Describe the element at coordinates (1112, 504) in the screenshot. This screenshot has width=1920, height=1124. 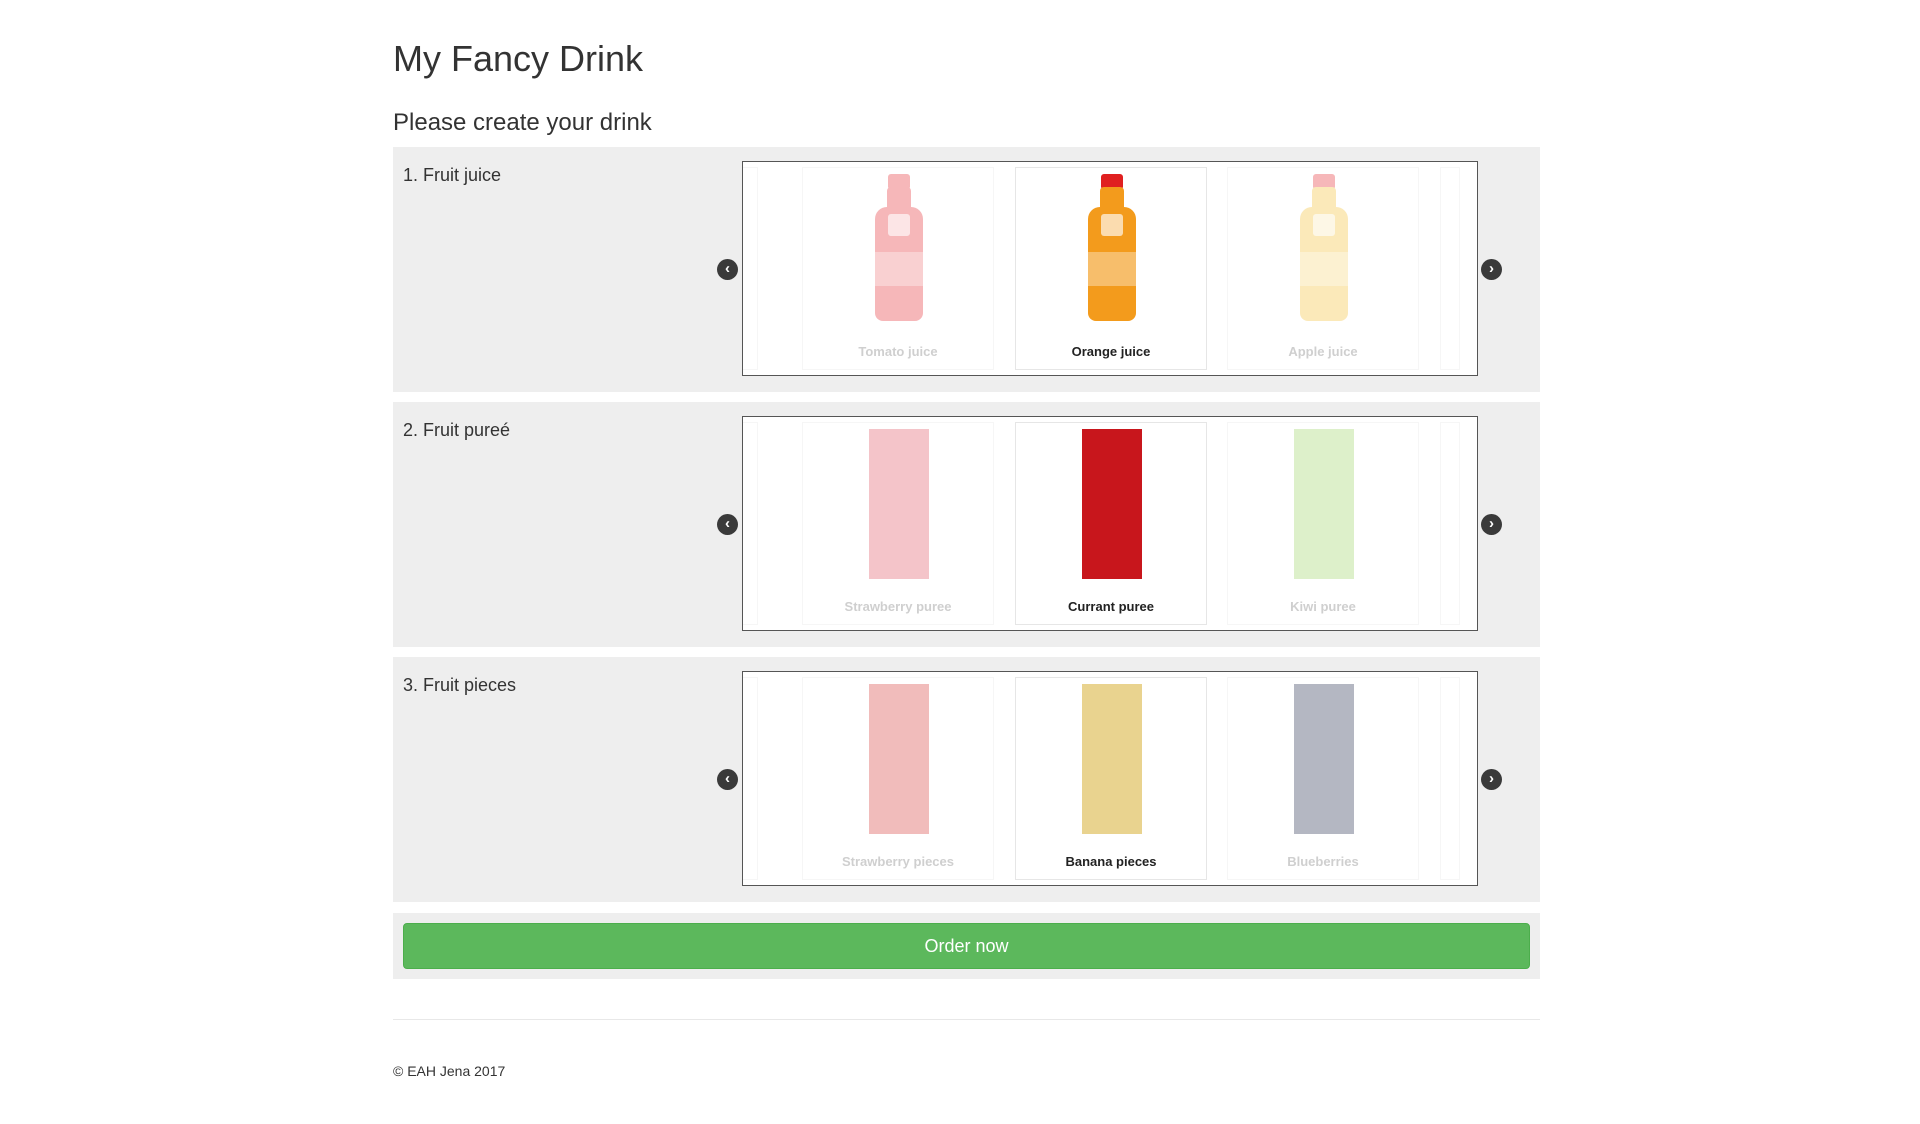
I see `currant-puree-image` at that location.